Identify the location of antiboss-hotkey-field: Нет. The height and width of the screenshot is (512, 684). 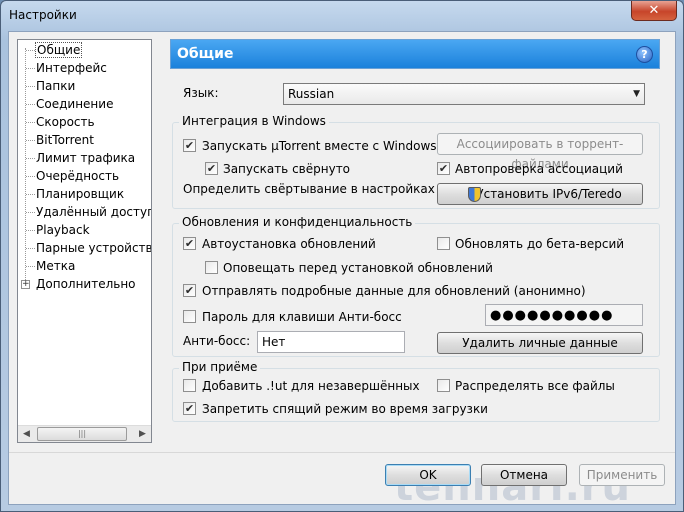
(331, 342).